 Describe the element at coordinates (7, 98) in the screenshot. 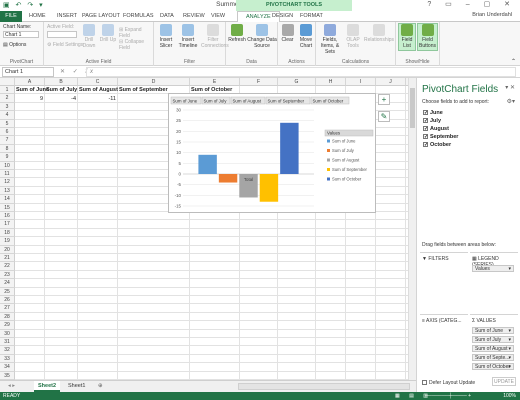

I see `row-header: 2` at that location.